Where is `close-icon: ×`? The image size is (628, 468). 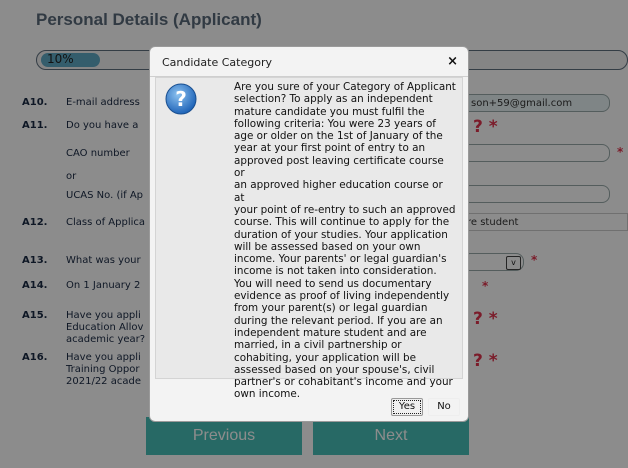 close-icon: × is located at coordinates (452, 61).